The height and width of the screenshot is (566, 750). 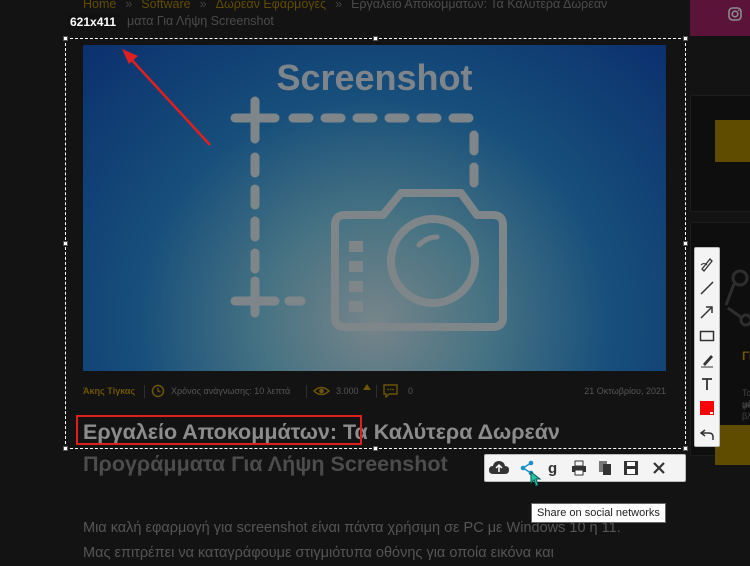 I want to click on annotation-rectangle, so click(x=219, y=430).